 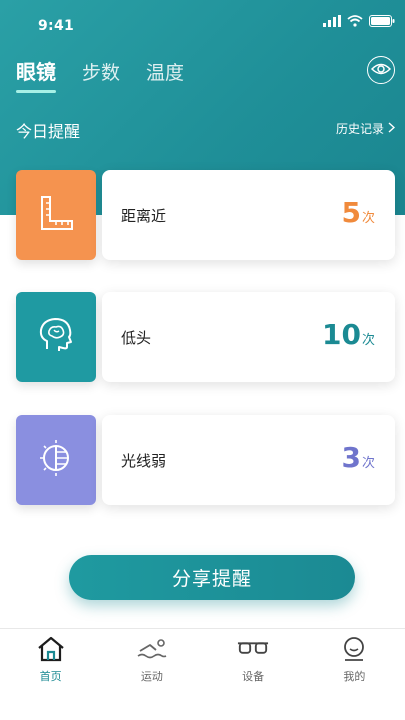 I want to click on bottom-tab-bar: 首页 运动 设备 我的, so click(x=202, y=674).